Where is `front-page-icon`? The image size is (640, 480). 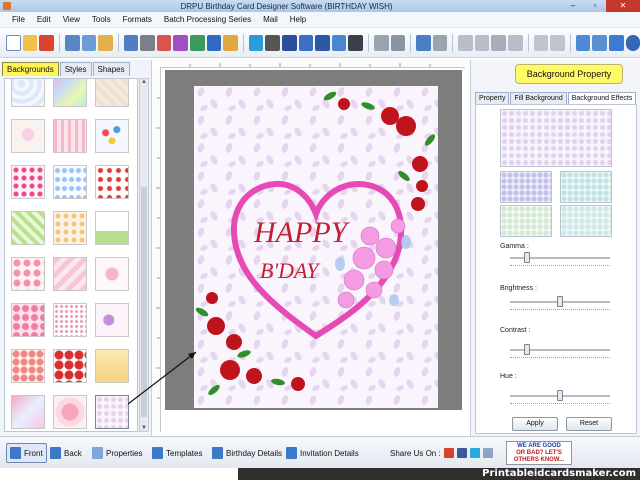 front-page-icon is located at coordinates (15, 453).